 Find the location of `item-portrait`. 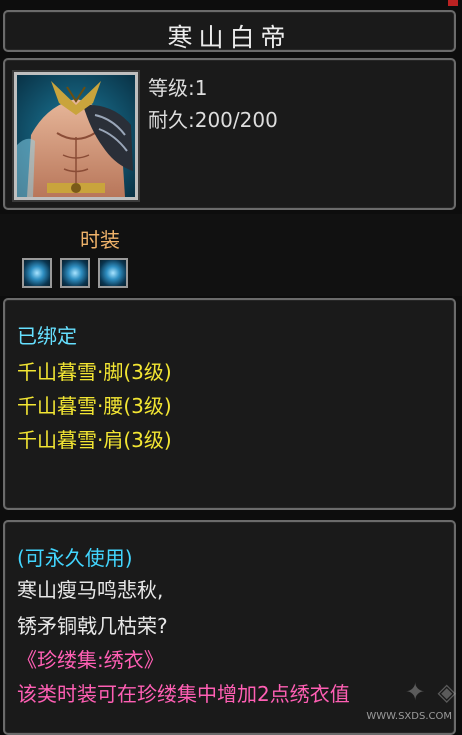

item-portrait is located at coordinates (76, 136).